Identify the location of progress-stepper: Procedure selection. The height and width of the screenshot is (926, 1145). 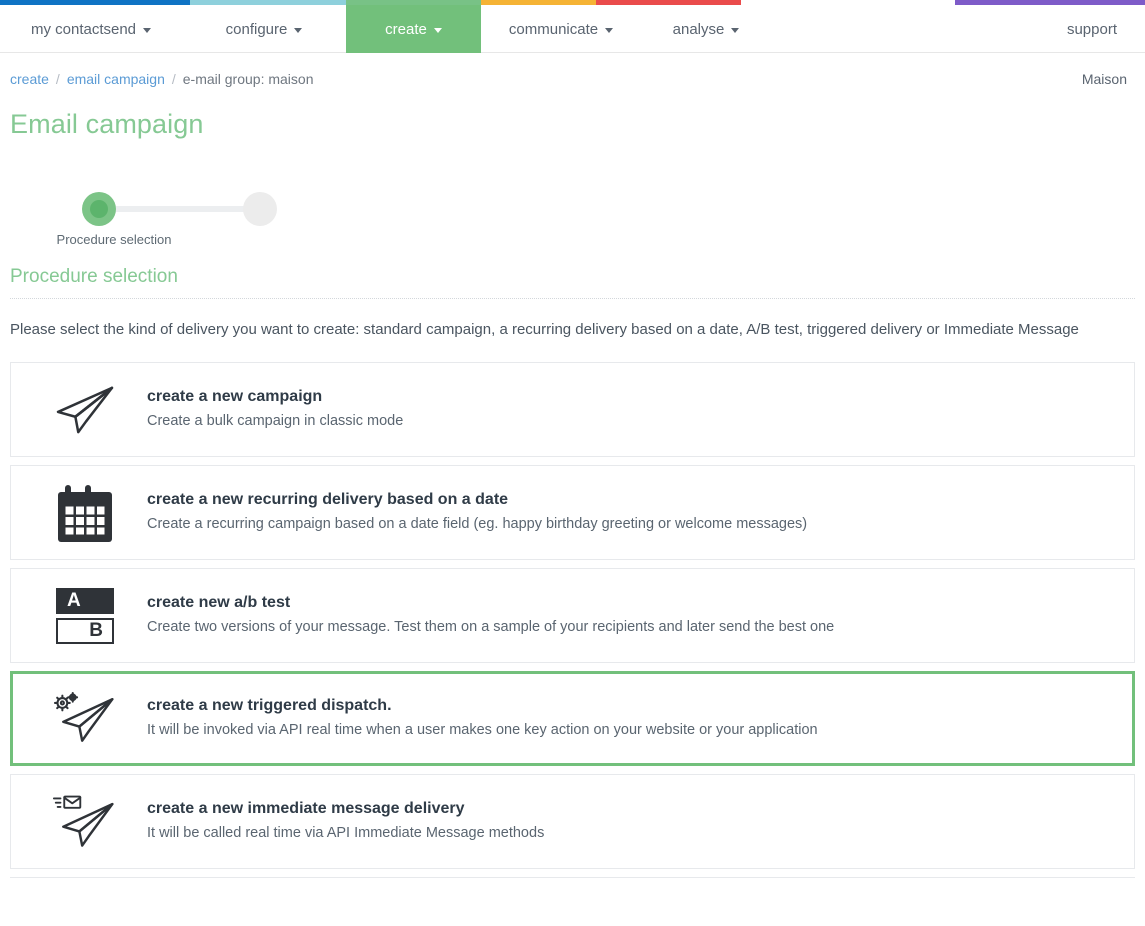
(160, 211).